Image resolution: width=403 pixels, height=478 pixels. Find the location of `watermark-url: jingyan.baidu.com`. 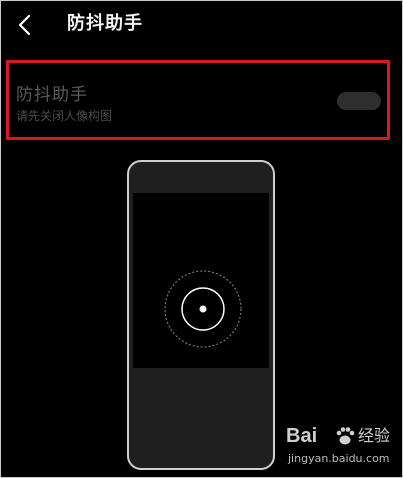

watermark-url: jingyan.baidu.com is located at coordinates (339, 458).